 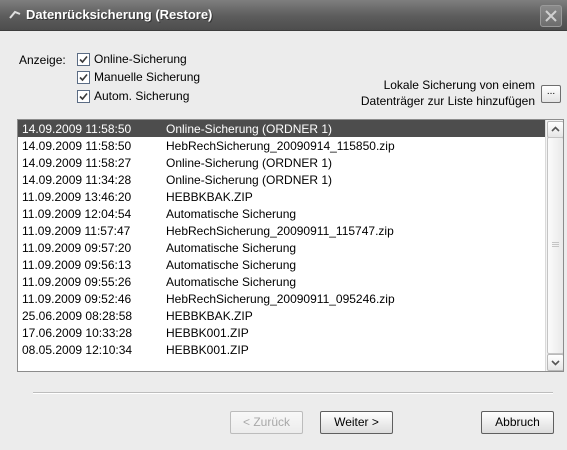 What do you see at coordinates (517, 422) in the screenshot?
I see `cancel-button: Abbruch` at bounding box center [517, 422].